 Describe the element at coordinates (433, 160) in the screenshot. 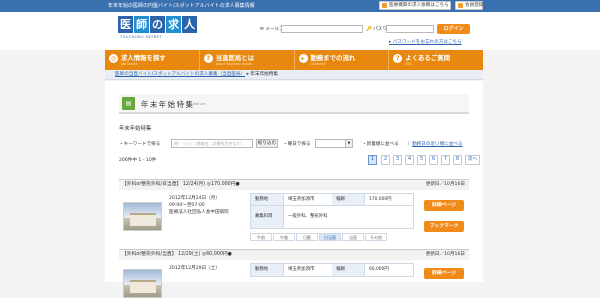

I see `page-6: 6` at that location.